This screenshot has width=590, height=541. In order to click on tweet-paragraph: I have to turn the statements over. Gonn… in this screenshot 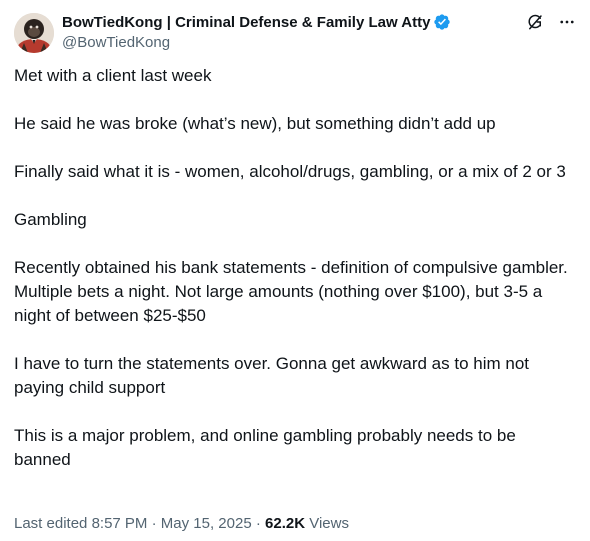, I will do `click(272, 375)`.